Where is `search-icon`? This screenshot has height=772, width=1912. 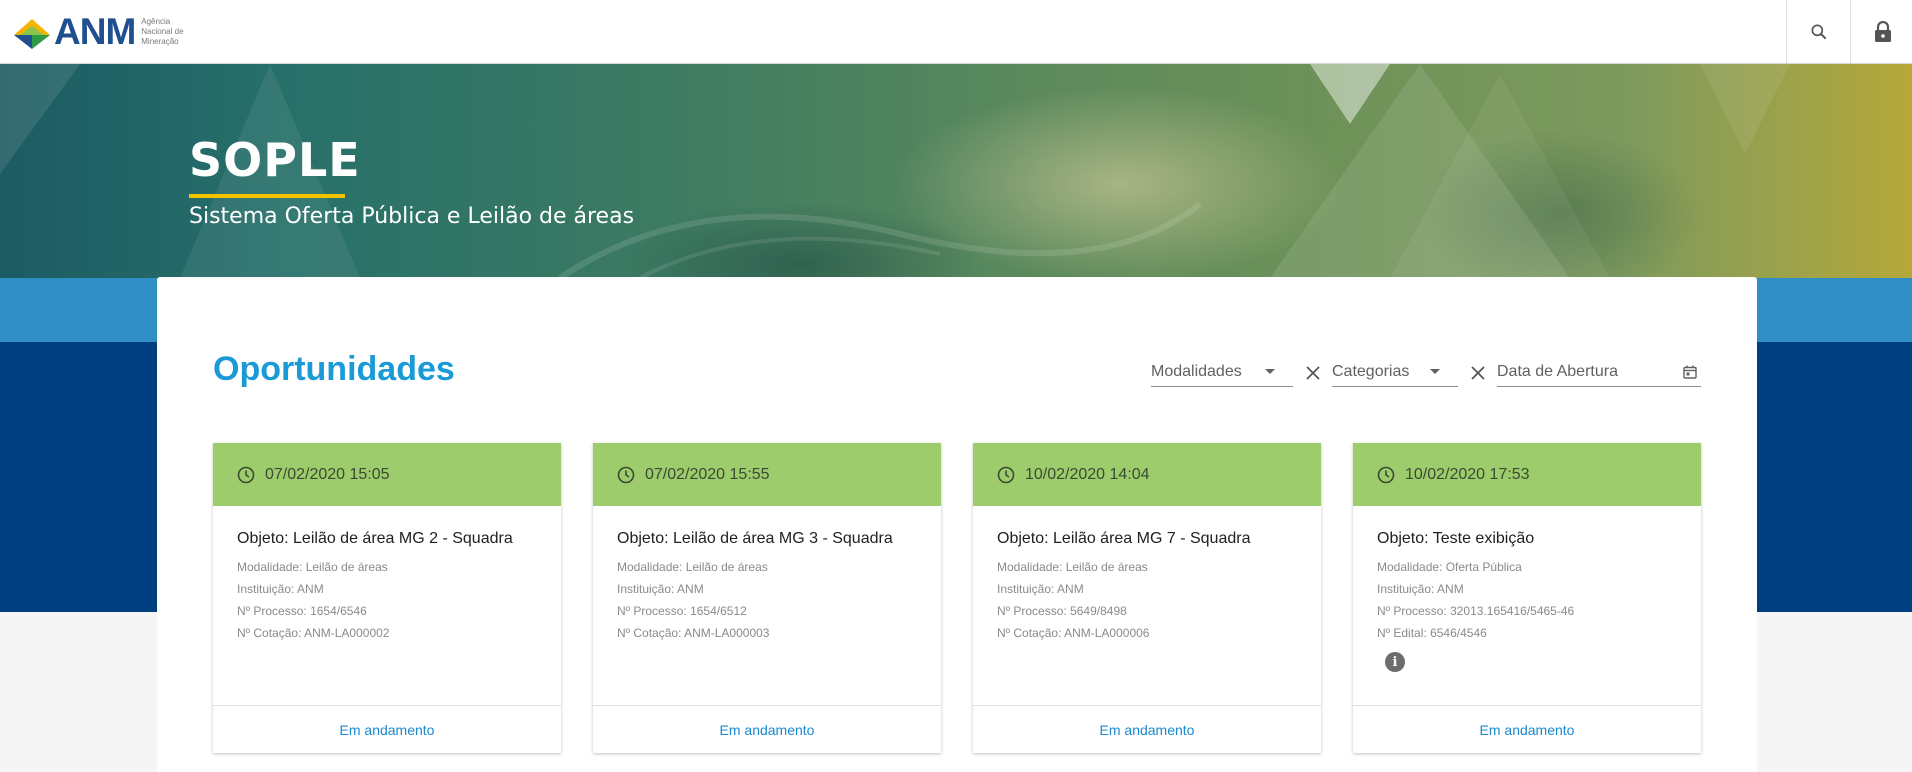
search-icon is located at coordinates (1818, 31).